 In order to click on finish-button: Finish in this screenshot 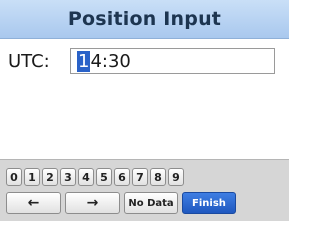, I will do `click(209, 203)`.